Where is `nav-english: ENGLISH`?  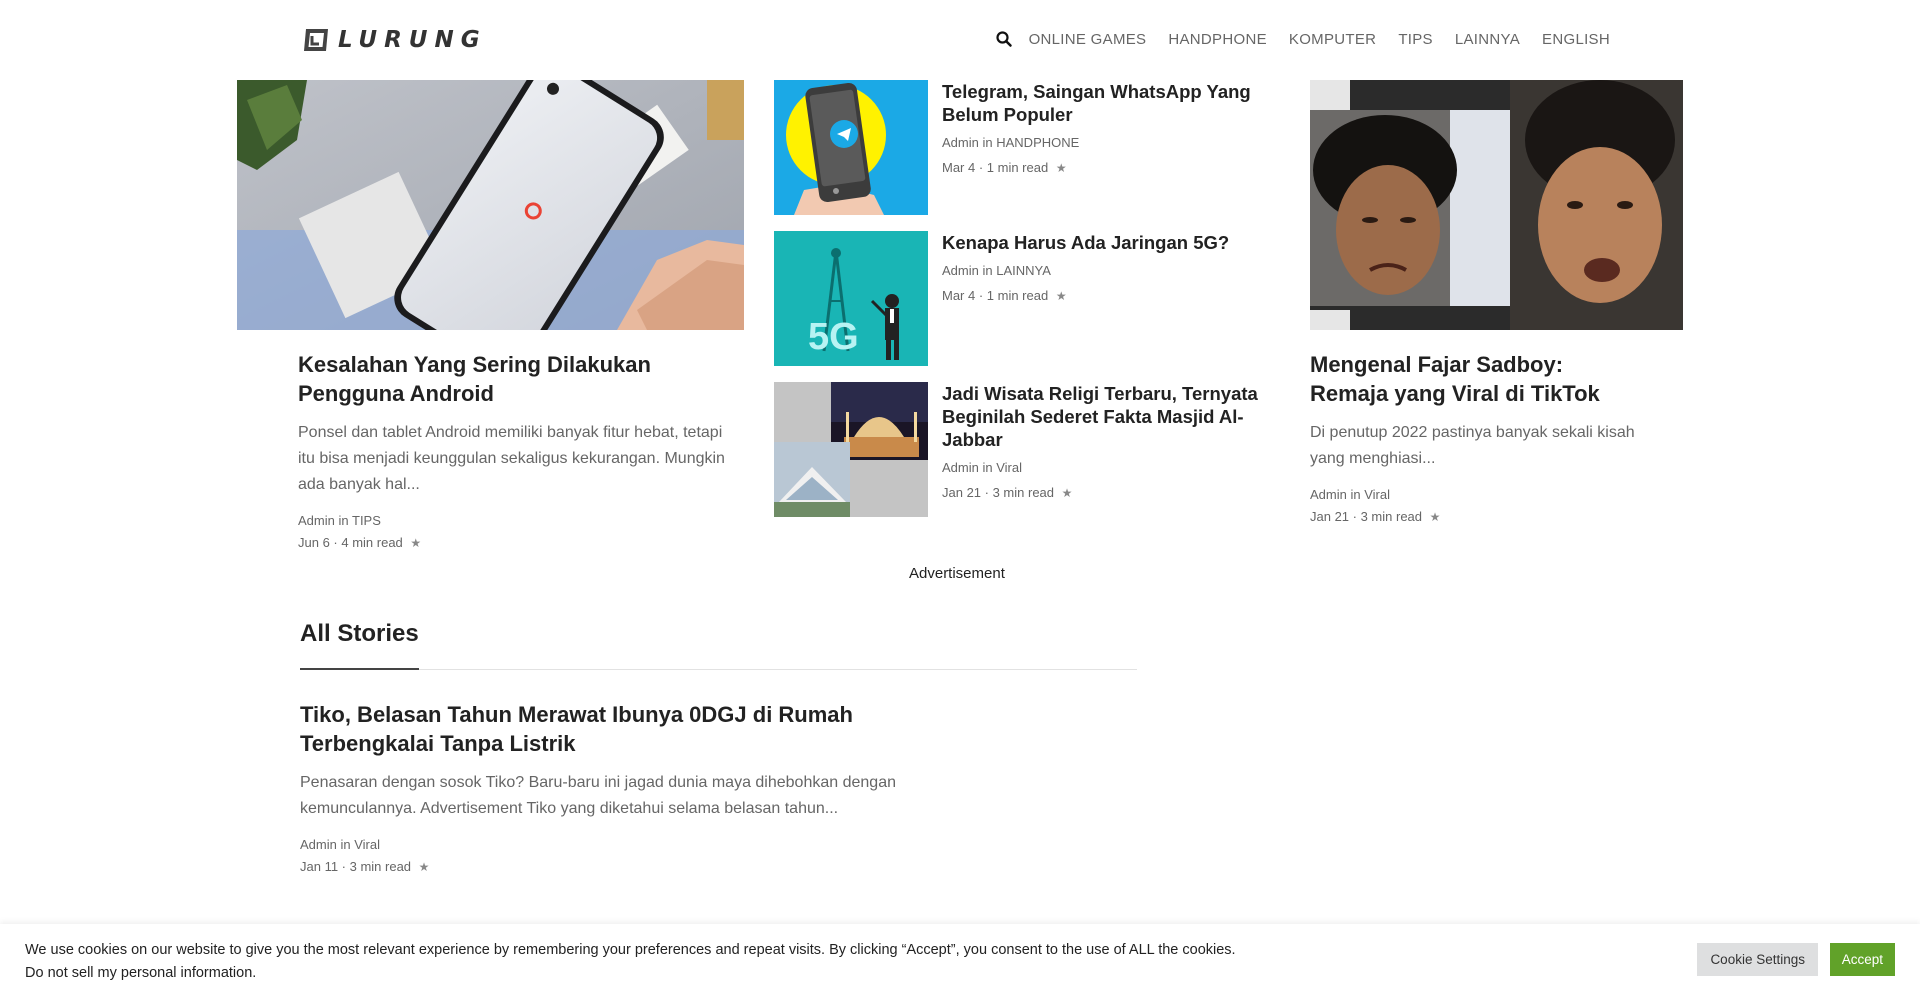
nav-english: ENGLISH is located at coordinates (1576, 39).